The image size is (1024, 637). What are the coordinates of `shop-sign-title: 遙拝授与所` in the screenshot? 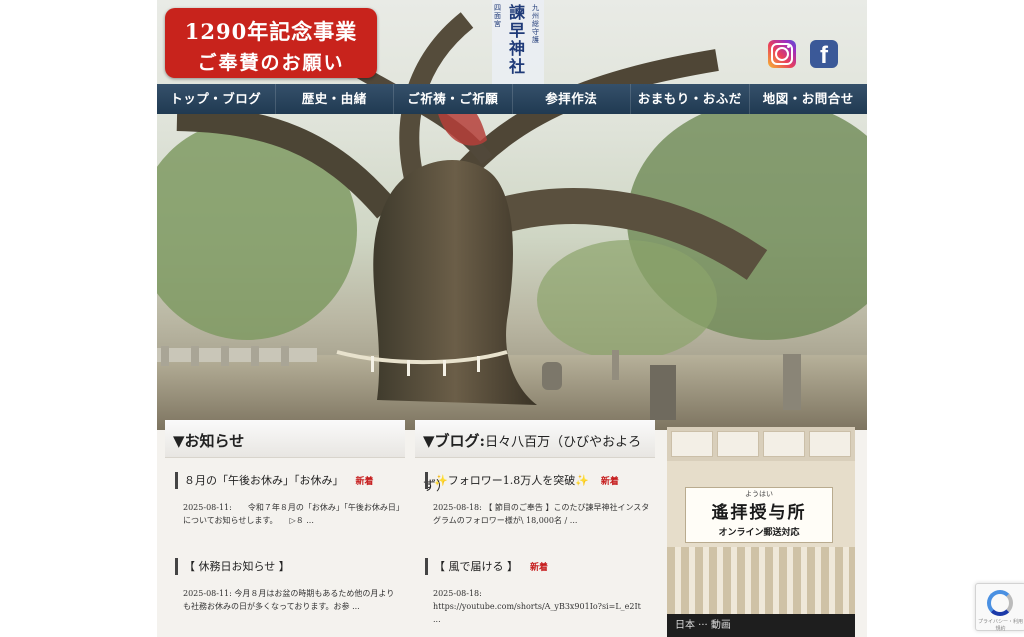 It's located at (759, 513).